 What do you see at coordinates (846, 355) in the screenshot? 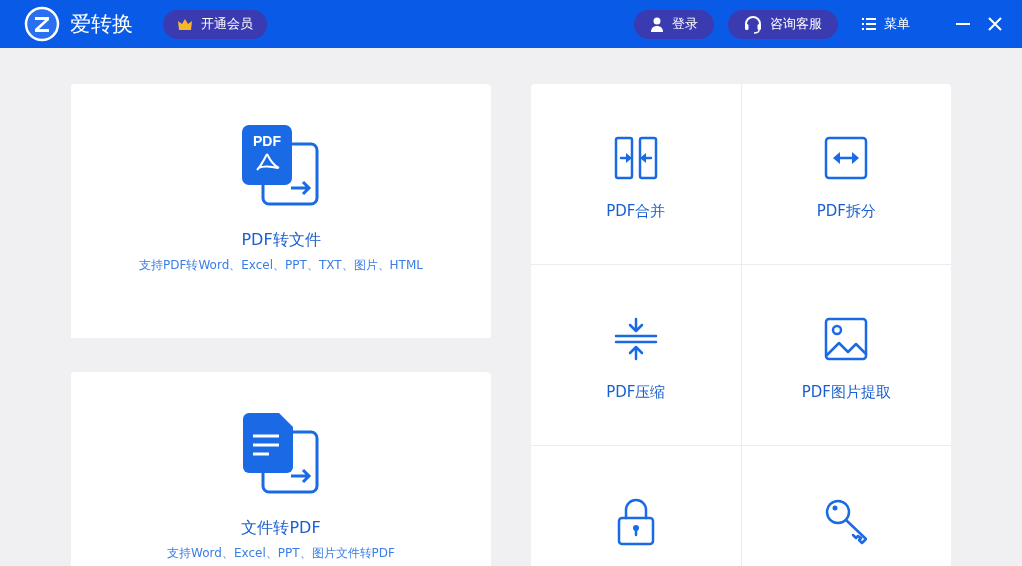
I see `tool-tile: PDF图片提取` at bounding box center [846, 355].